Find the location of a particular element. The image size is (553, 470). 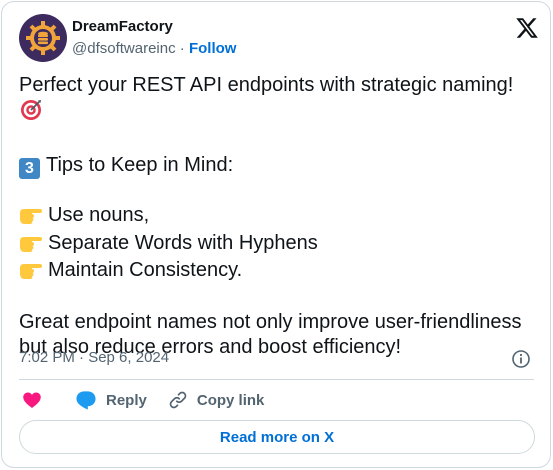

author-name: DreamFactory is located at coordinates (122, 26).